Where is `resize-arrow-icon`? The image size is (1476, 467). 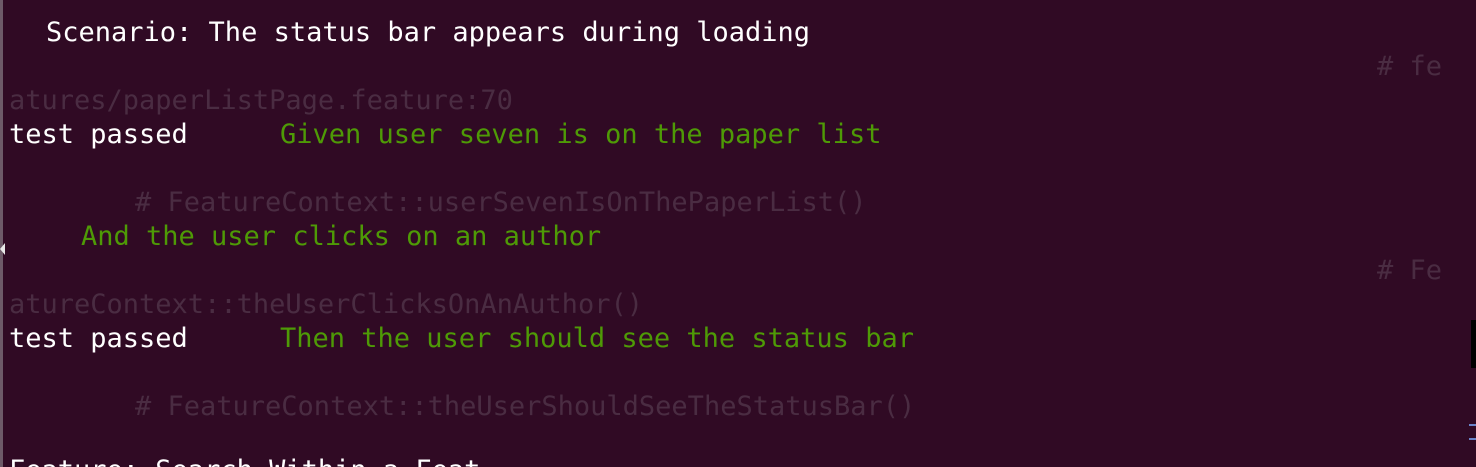 resize-arrow-icon is located at coordinates (2, 249).